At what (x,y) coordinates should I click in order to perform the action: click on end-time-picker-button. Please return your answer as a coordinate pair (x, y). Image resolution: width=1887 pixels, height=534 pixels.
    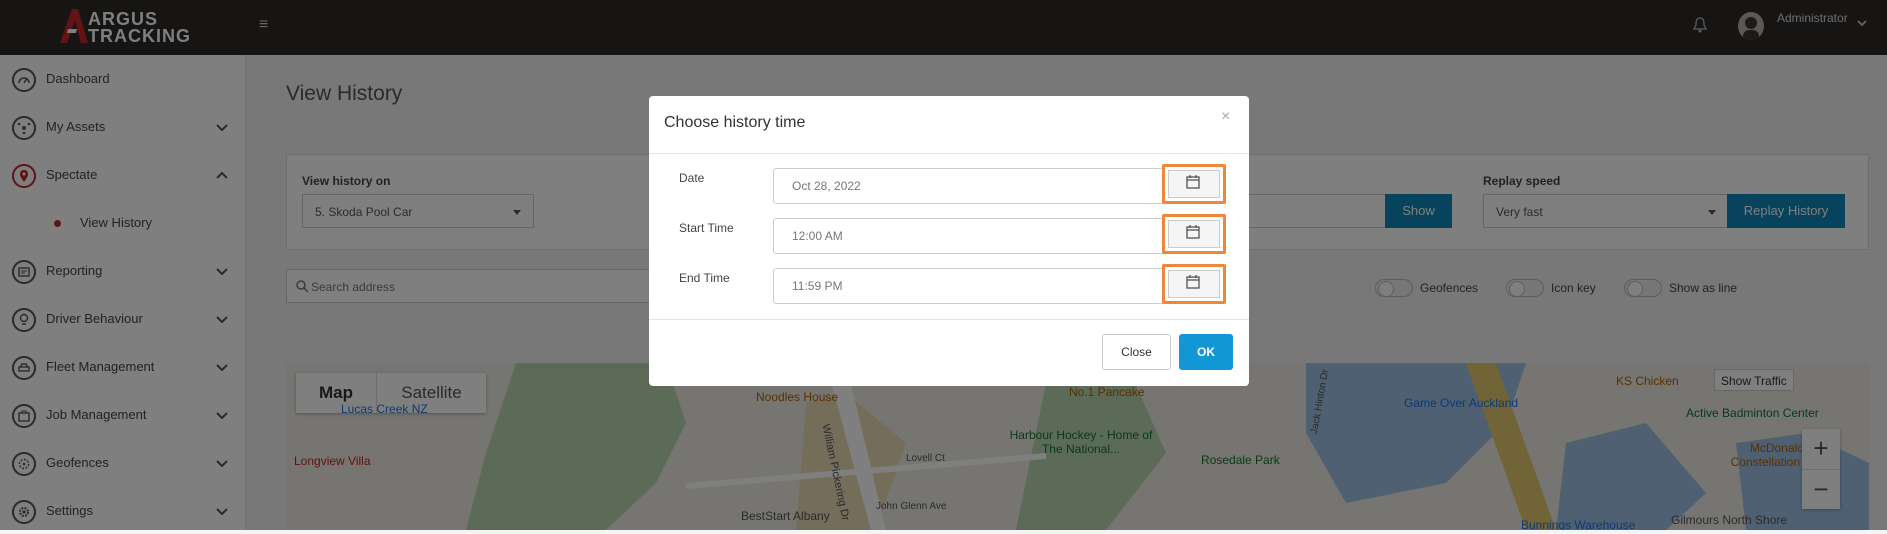
    Looking at the image, I should click on (1194, 284).